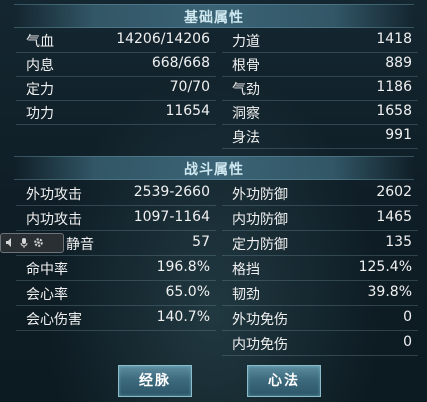 The height and width of the screenshot is (402, 427). What do you see at coordinates (320, 268) in the screenshot?
I see `stat-row-block: 格挡 125.4%` at bounding box center [320, 268].